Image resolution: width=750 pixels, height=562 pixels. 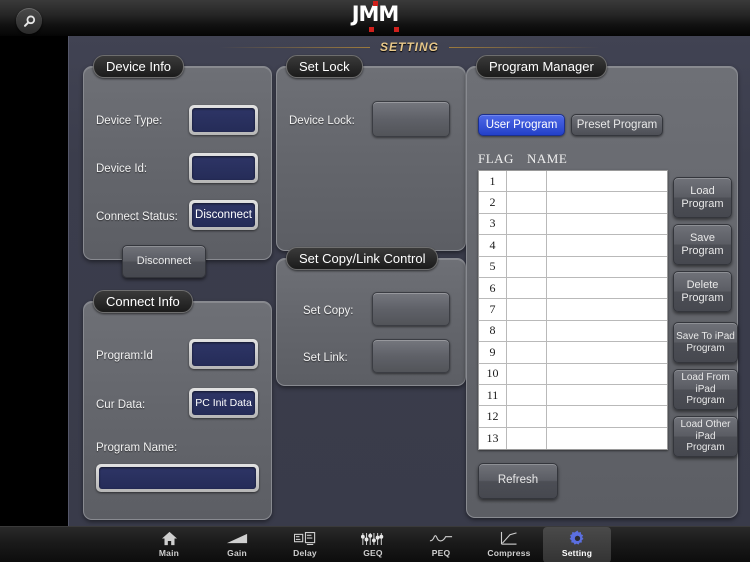 I want to click on set-lock-title: Set Lock, so click(x=324, y=66).